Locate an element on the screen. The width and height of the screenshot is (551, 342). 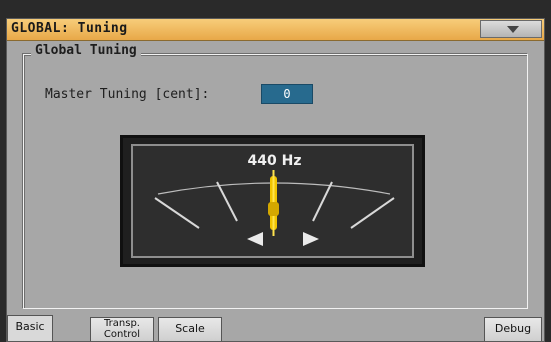
tab-transp-control: Transp. Control is located at coordinates (122, 329).